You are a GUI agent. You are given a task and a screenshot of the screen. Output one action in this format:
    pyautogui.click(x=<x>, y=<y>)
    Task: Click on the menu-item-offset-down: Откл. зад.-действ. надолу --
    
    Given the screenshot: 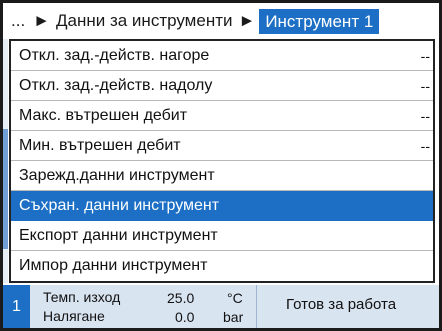 What is the action you would take?
    pyautogui.click(x=222, y=86)
    